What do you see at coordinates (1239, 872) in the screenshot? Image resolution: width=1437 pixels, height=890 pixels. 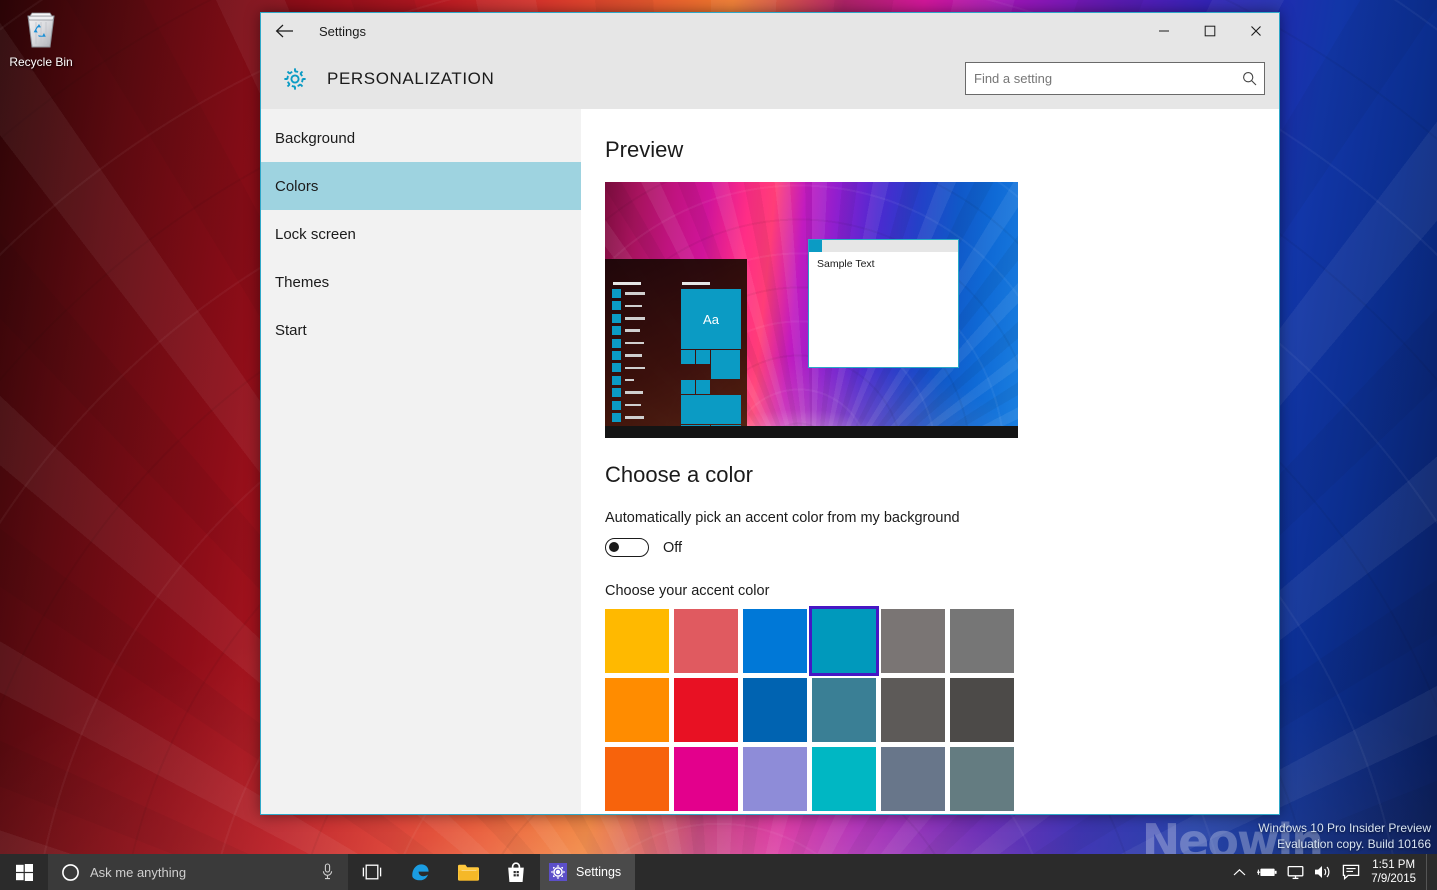 I see `chevron-up-icon` at bounding box center [1239, 872].